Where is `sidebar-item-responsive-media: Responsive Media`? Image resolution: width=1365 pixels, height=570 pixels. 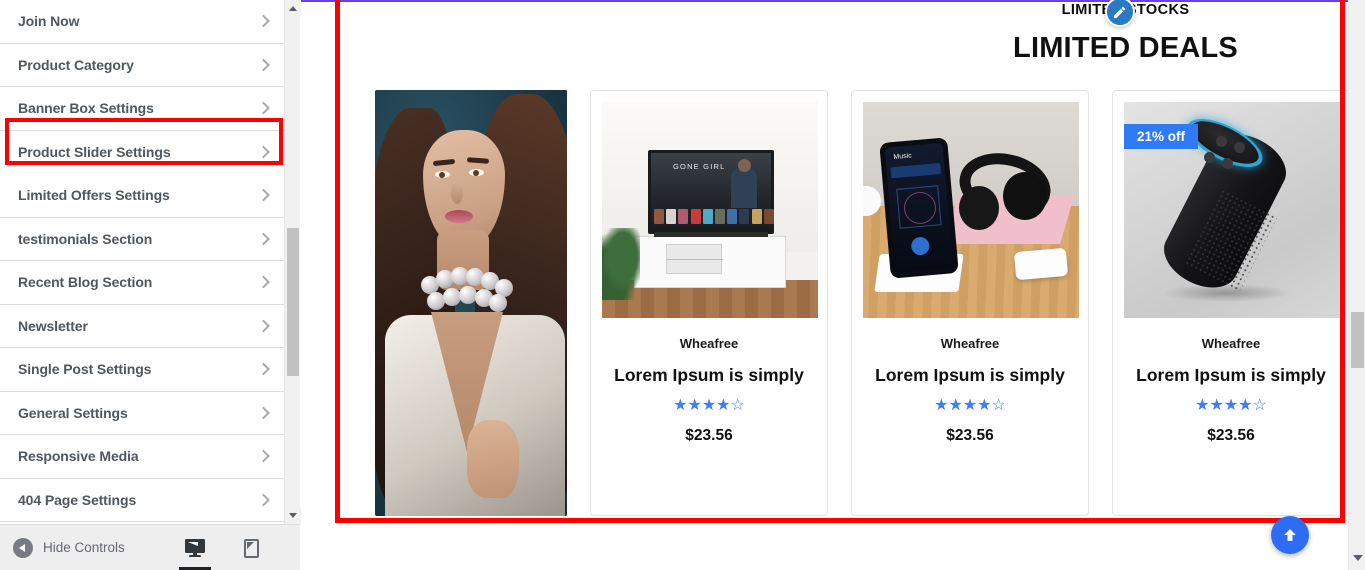
sidebar-item-responsive-media: Responsive Media is located at coordinates (142, 457).